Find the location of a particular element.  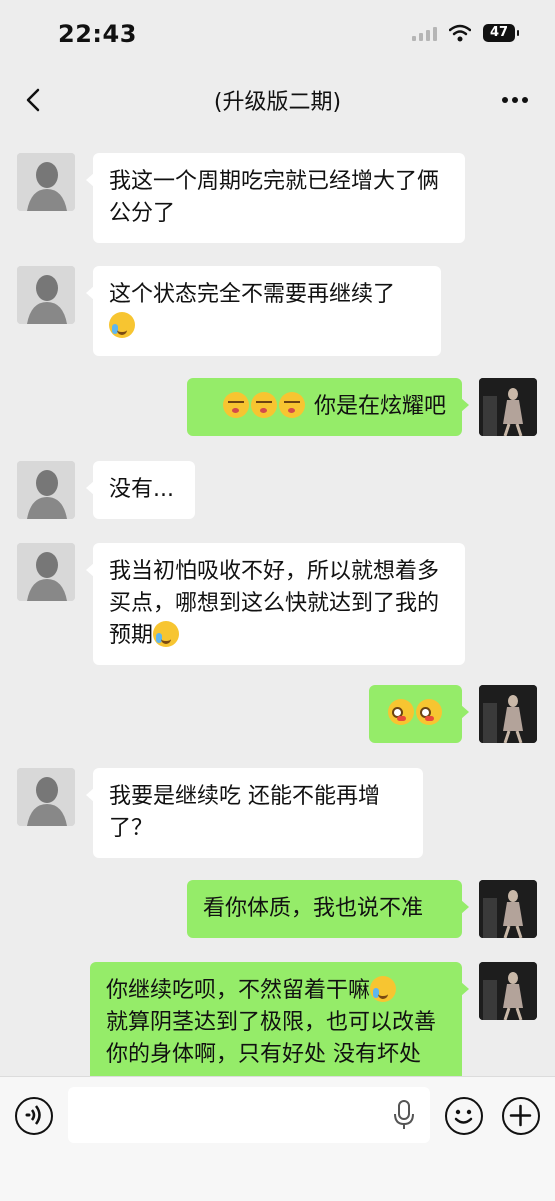

message-text: 我这一个周期吃完就已经增大了俩公分了 is located at coordinates (274, 197).